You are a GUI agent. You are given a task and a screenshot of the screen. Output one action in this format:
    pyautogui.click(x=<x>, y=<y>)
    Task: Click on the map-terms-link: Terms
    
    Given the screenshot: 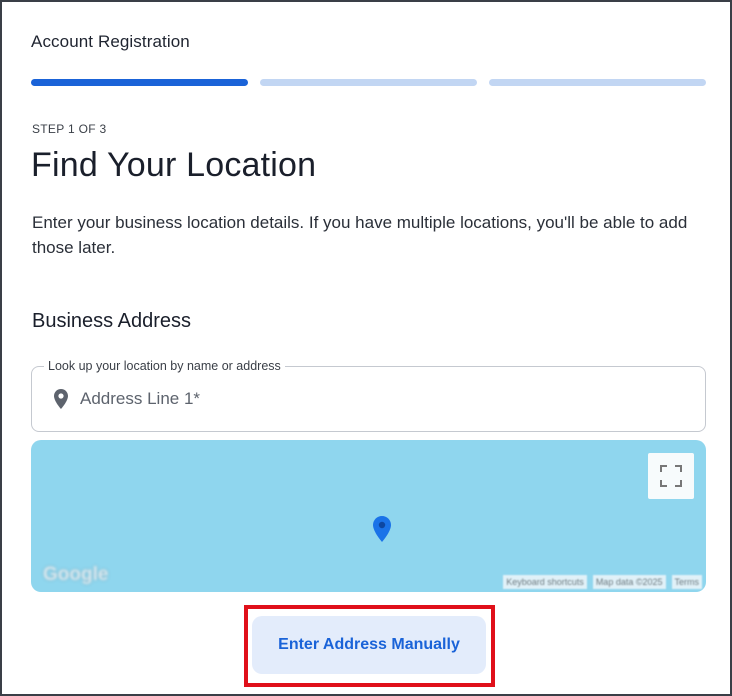 What is the action you would take?
    pyautogui.click(x=686, y=582)
    